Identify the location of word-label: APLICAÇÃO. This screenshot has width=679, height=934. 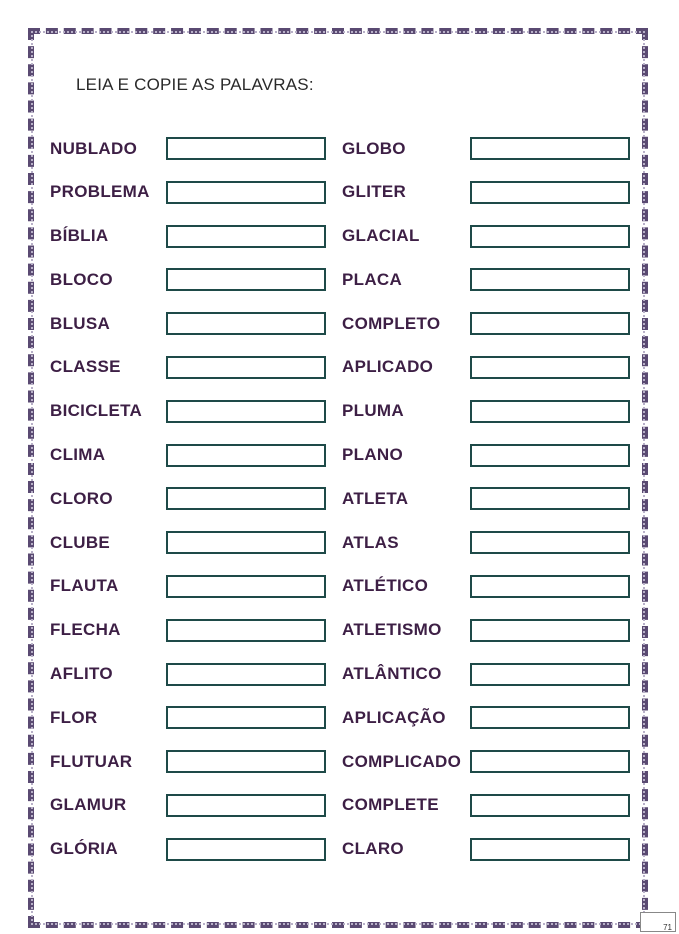
(394, 717).